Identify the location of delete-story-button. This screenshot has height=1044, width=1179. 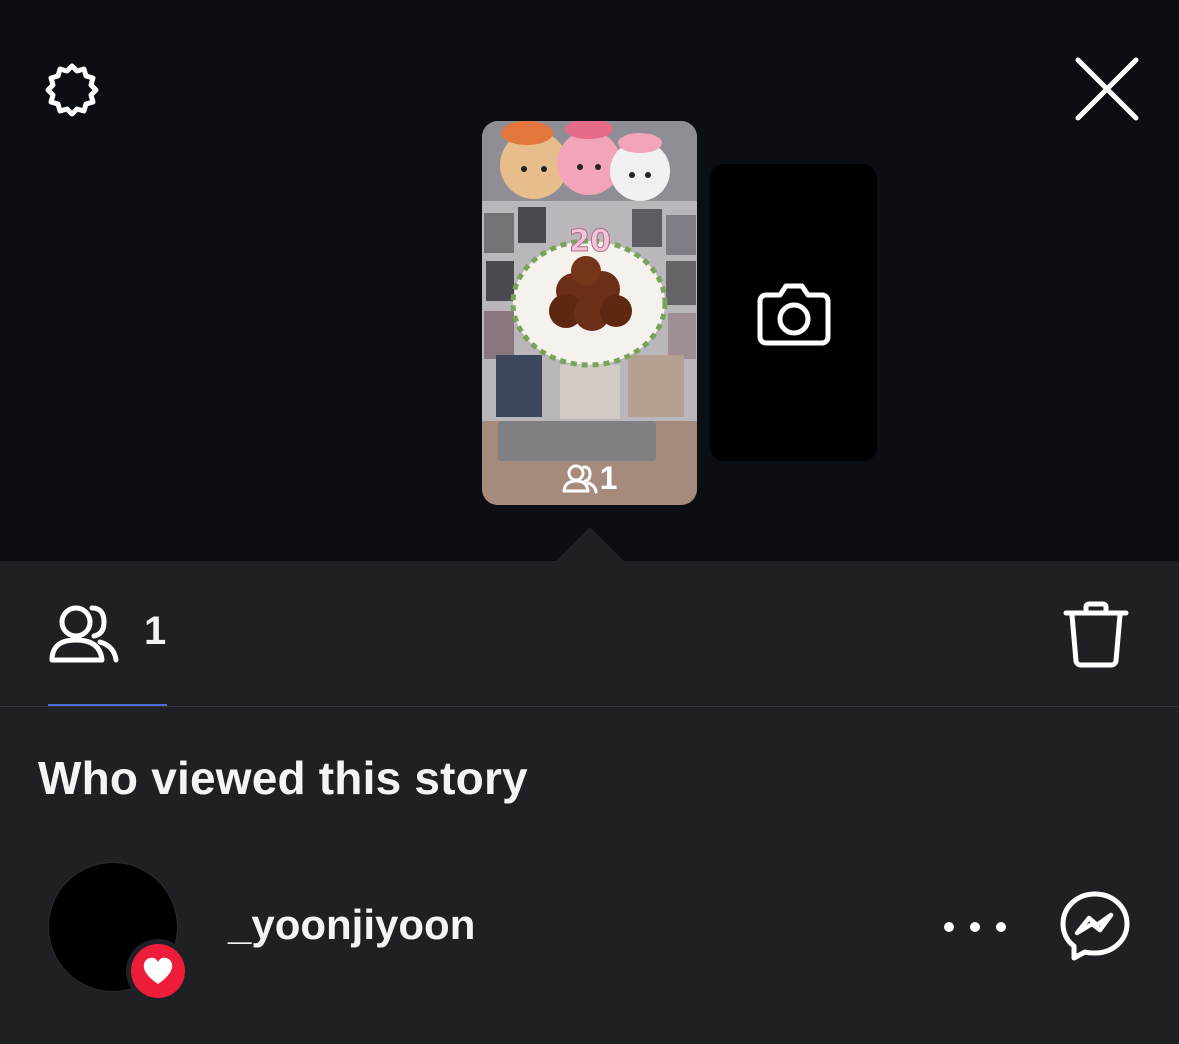
(1096, 635).